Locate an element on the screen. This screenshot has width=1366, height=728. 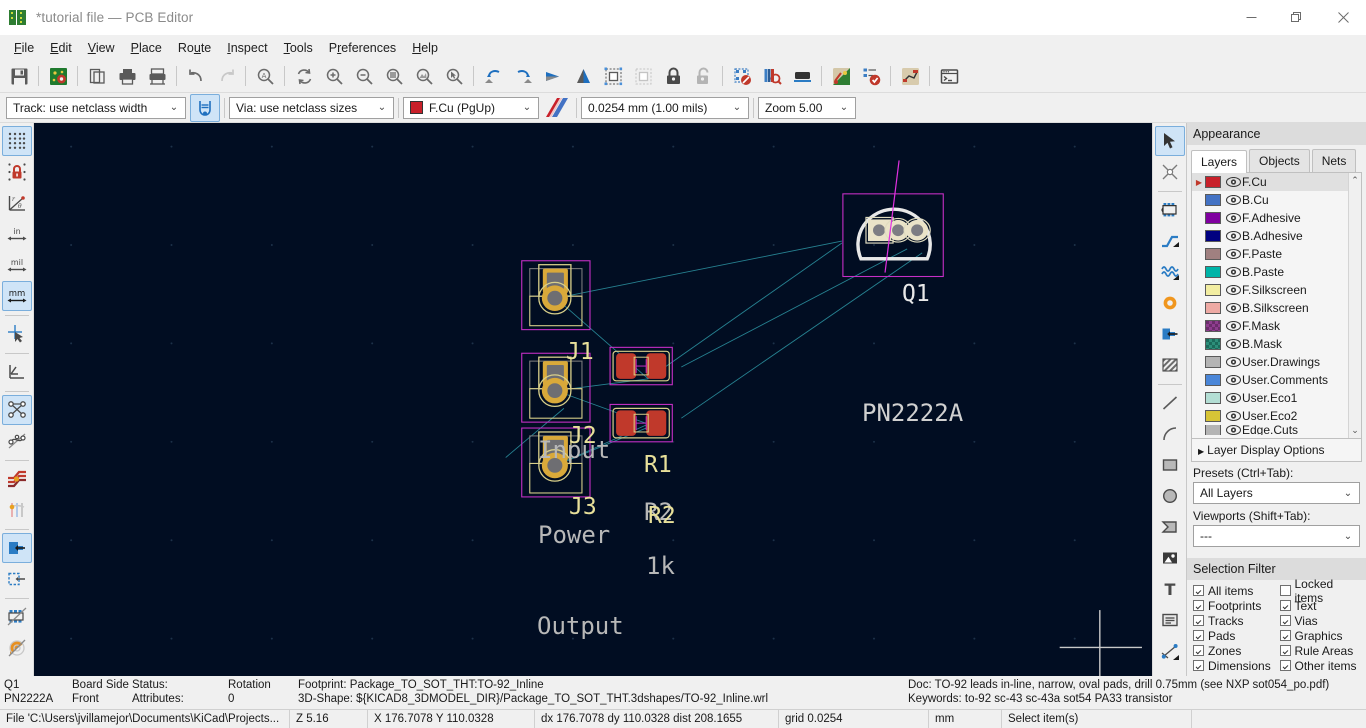
zone-filled-icon is located at coordinates (16, 548).